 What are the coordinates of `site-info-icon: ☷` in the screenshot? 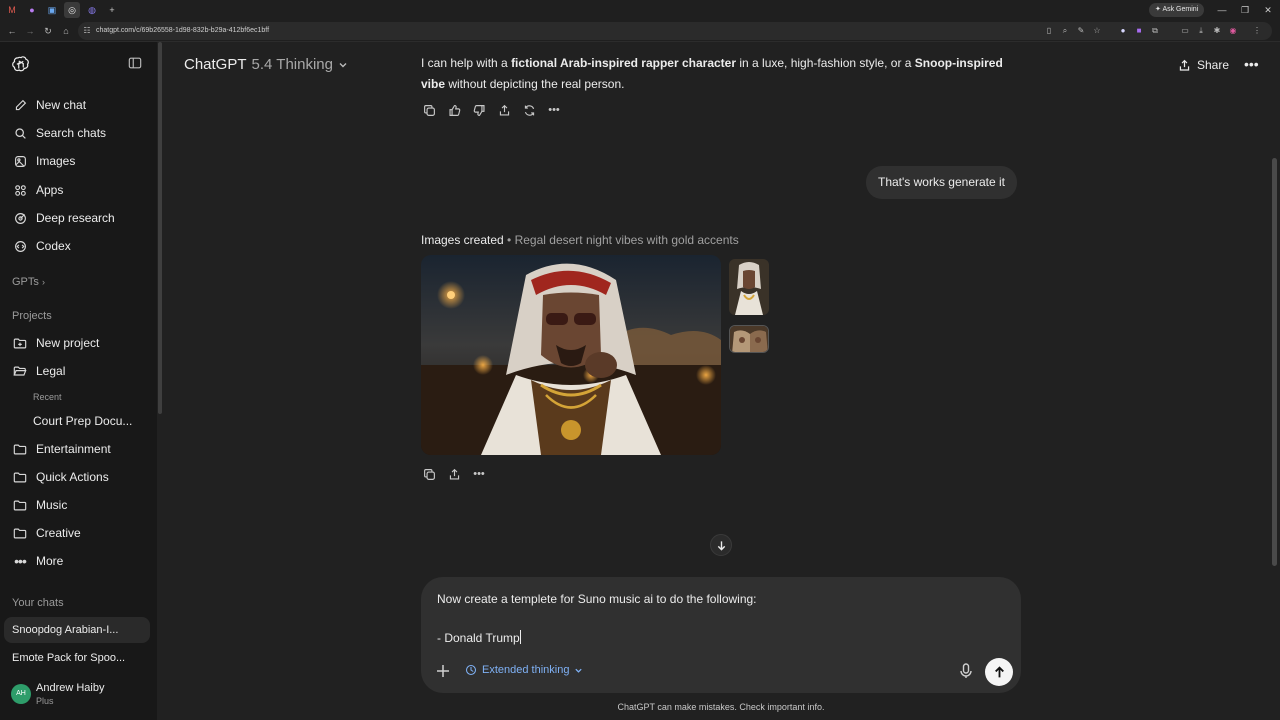 It's located at (87, 31).